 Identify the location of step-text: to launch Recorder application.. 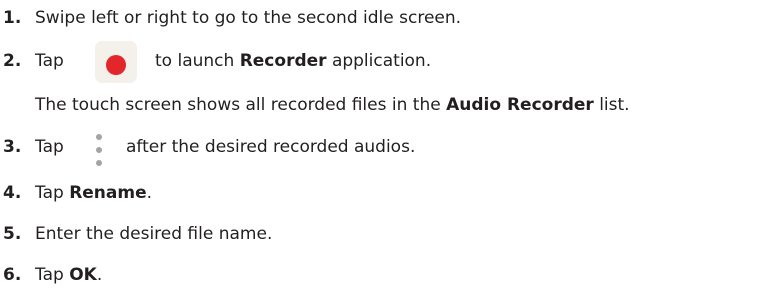
(293, 61).